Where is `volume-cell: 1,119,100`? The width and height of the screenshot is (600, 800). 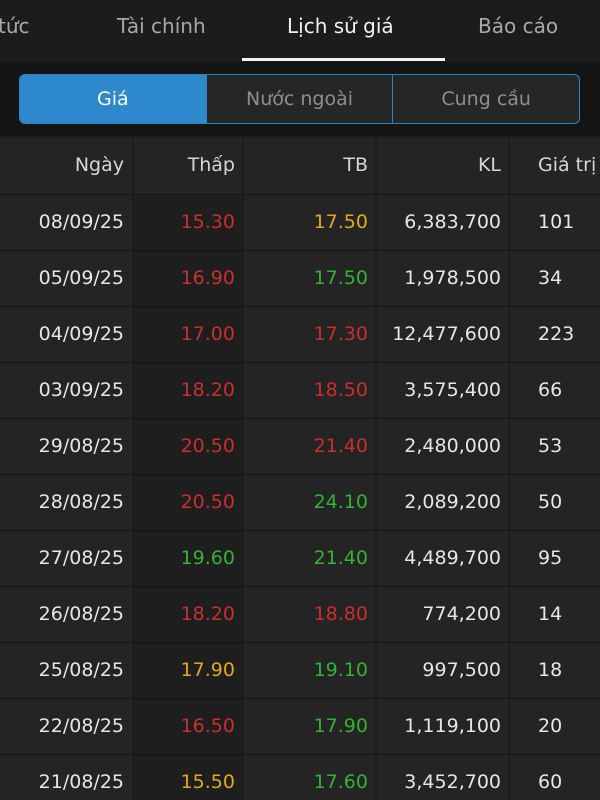 volume-cell: 1,119,100 is located at coordinates (442, 726).